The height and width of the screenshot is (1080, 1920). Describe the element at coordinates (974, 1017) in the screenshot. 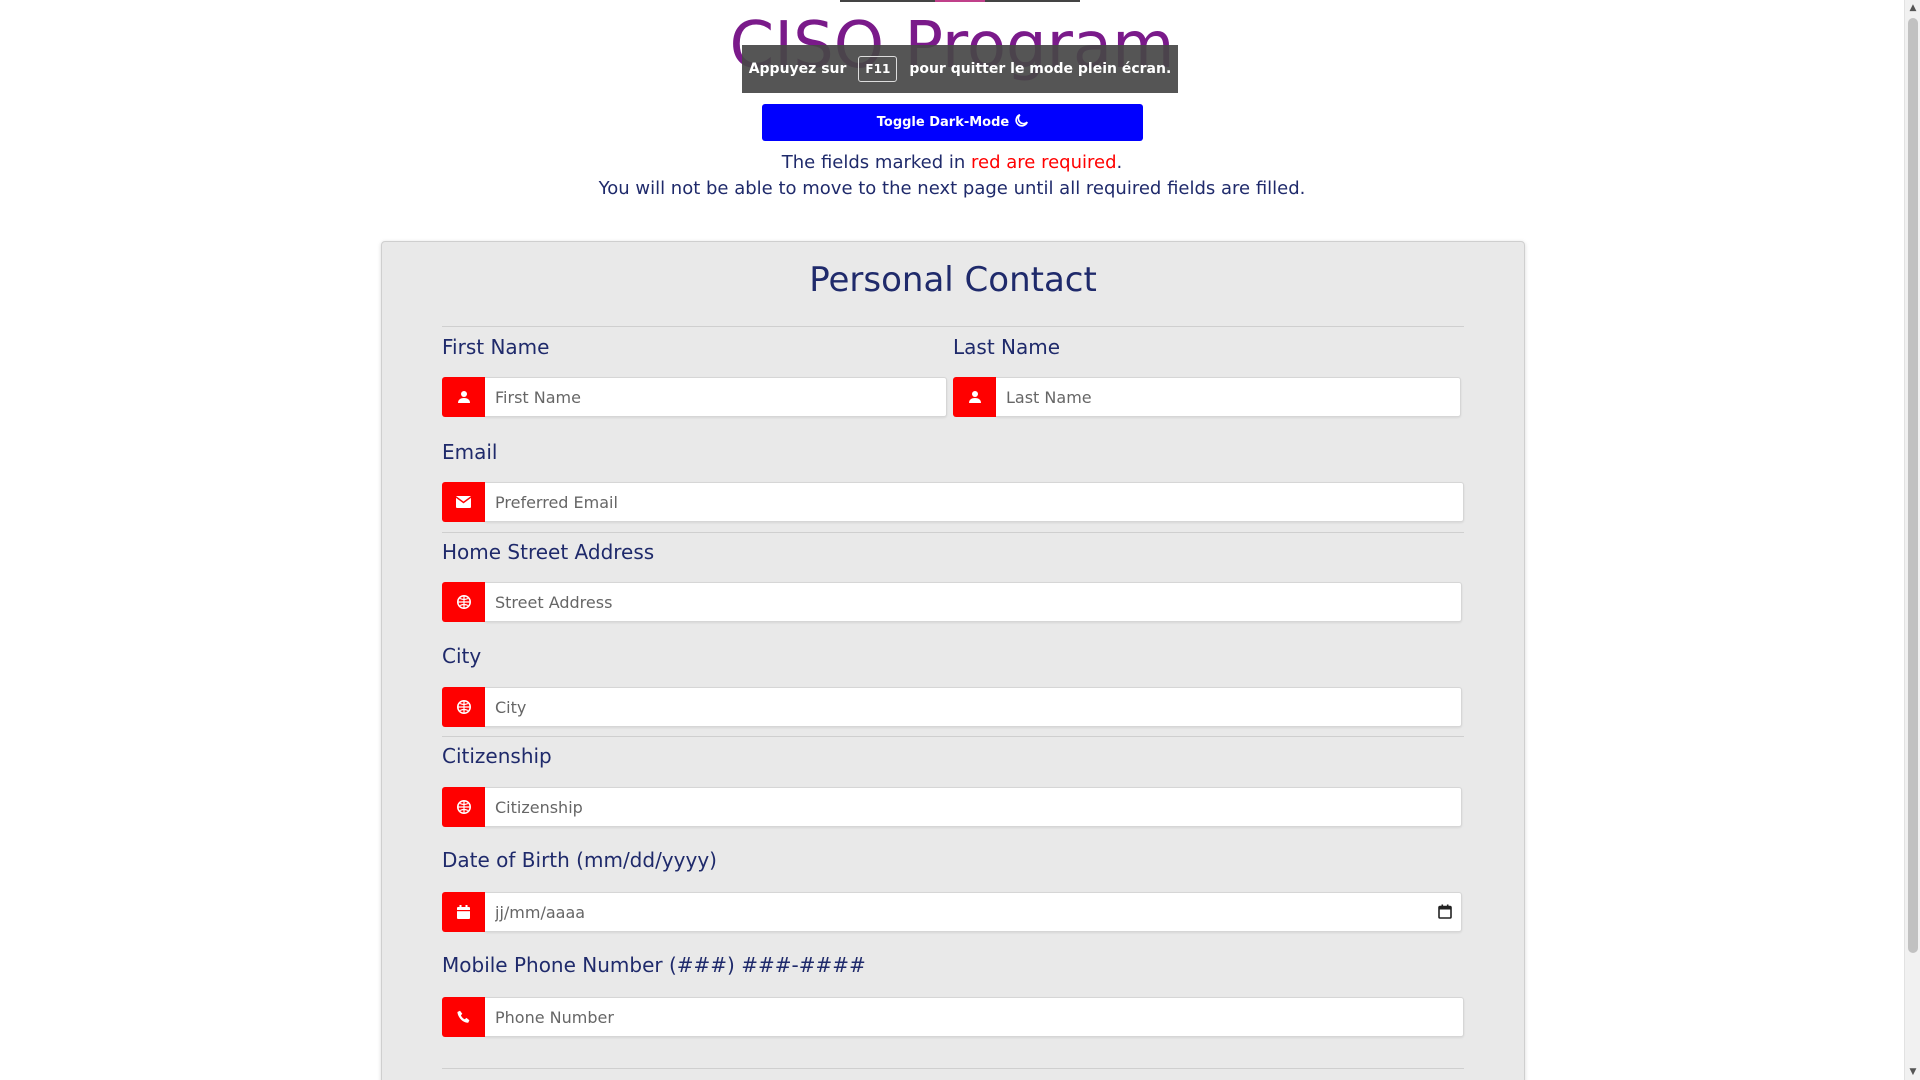

I see `phone-input` at that location.